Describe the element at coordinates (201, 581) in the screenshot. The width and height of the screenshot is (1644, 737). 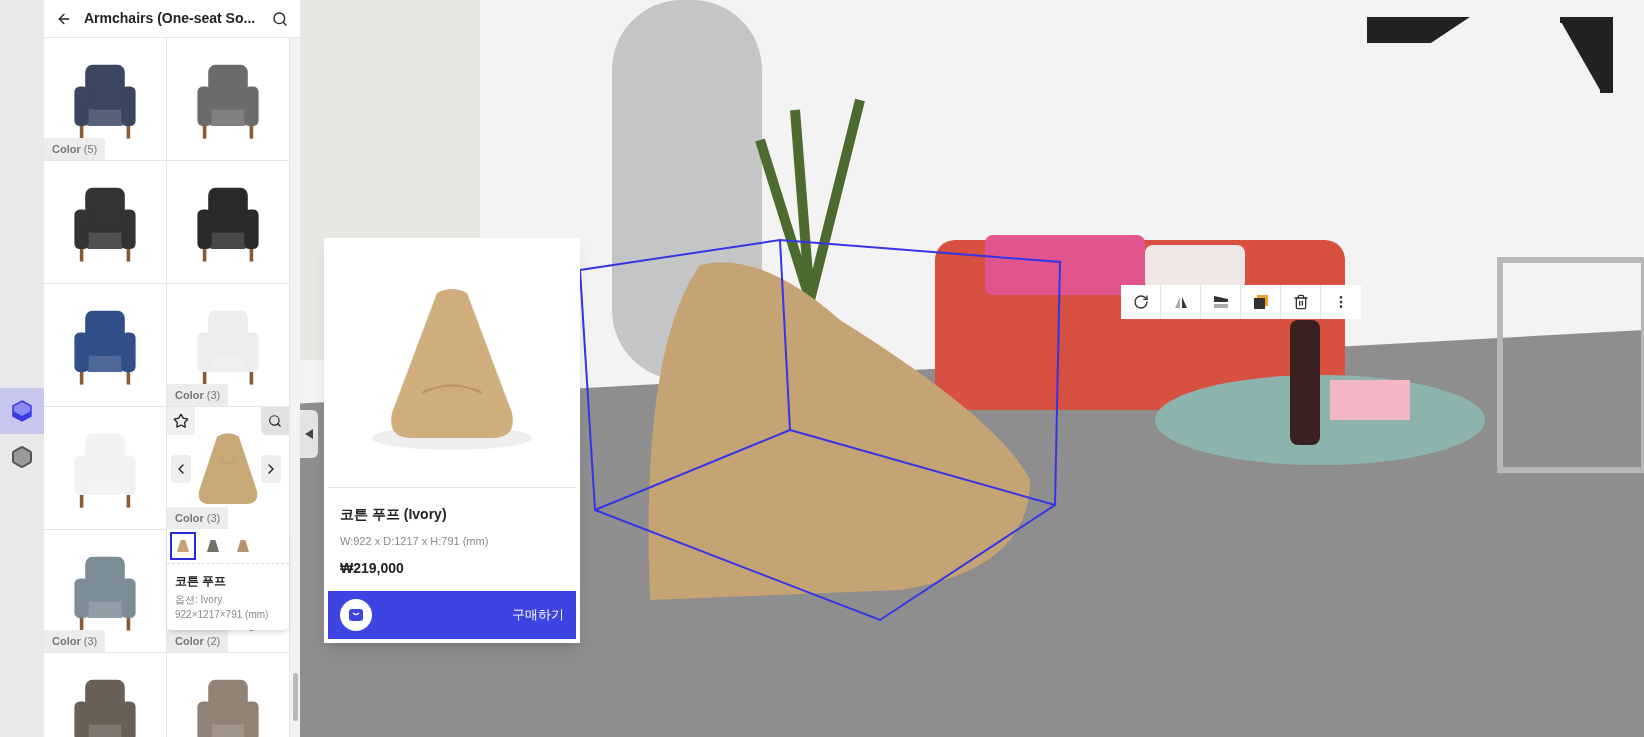
I see `tooltip-title: 코튼 푸프` at that location.